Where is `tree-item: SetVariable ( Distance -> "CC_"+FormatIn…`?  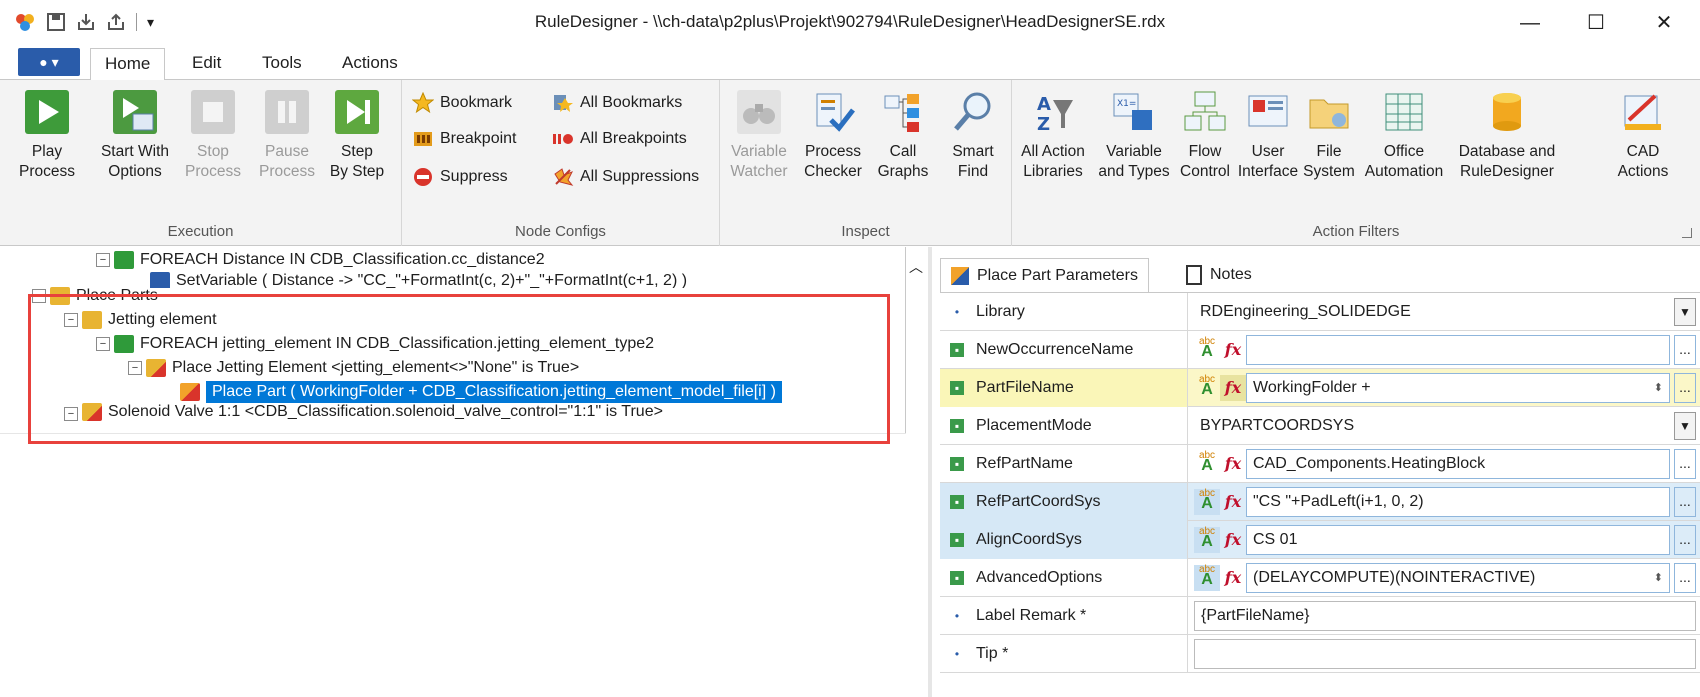
tree-item: SetVariable ( Distance -> "CC_"+FormatIn… is located at coordinates (418, 280).